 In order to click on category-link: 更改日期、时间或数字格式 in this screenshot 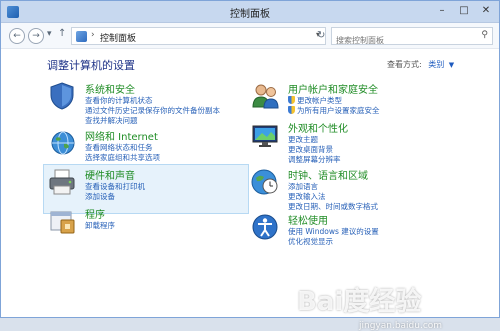, I will do `click(333, 206)`.